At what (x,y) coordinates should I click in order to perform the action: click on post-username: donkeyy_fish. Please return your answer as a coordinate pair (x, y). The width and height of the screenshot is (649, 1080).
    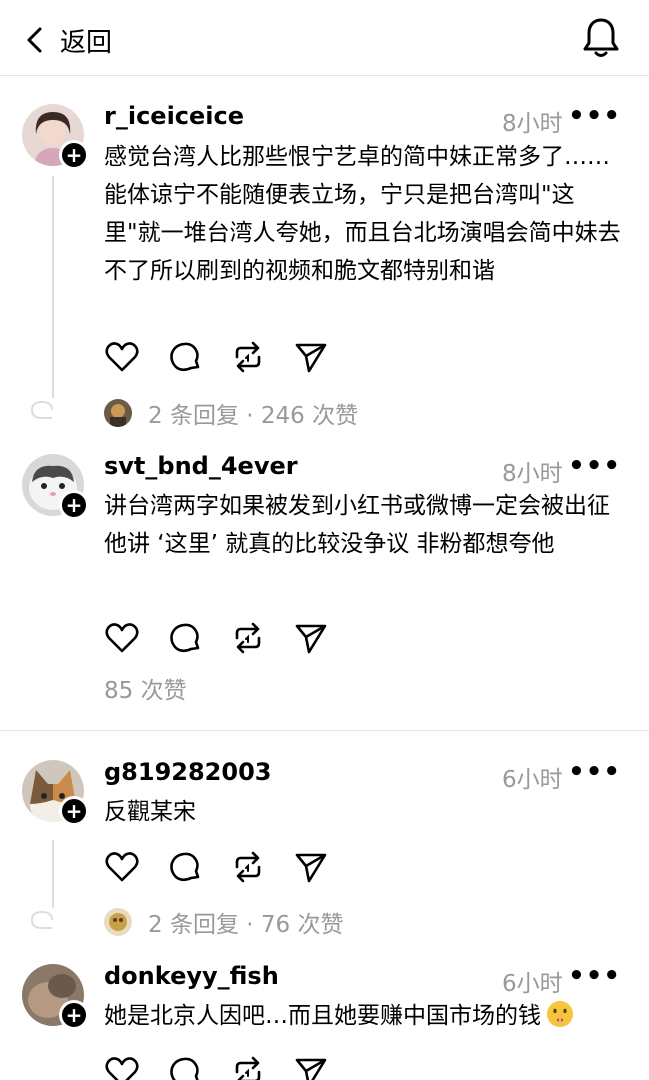
    Looking at the image, I should click on (191, 976).